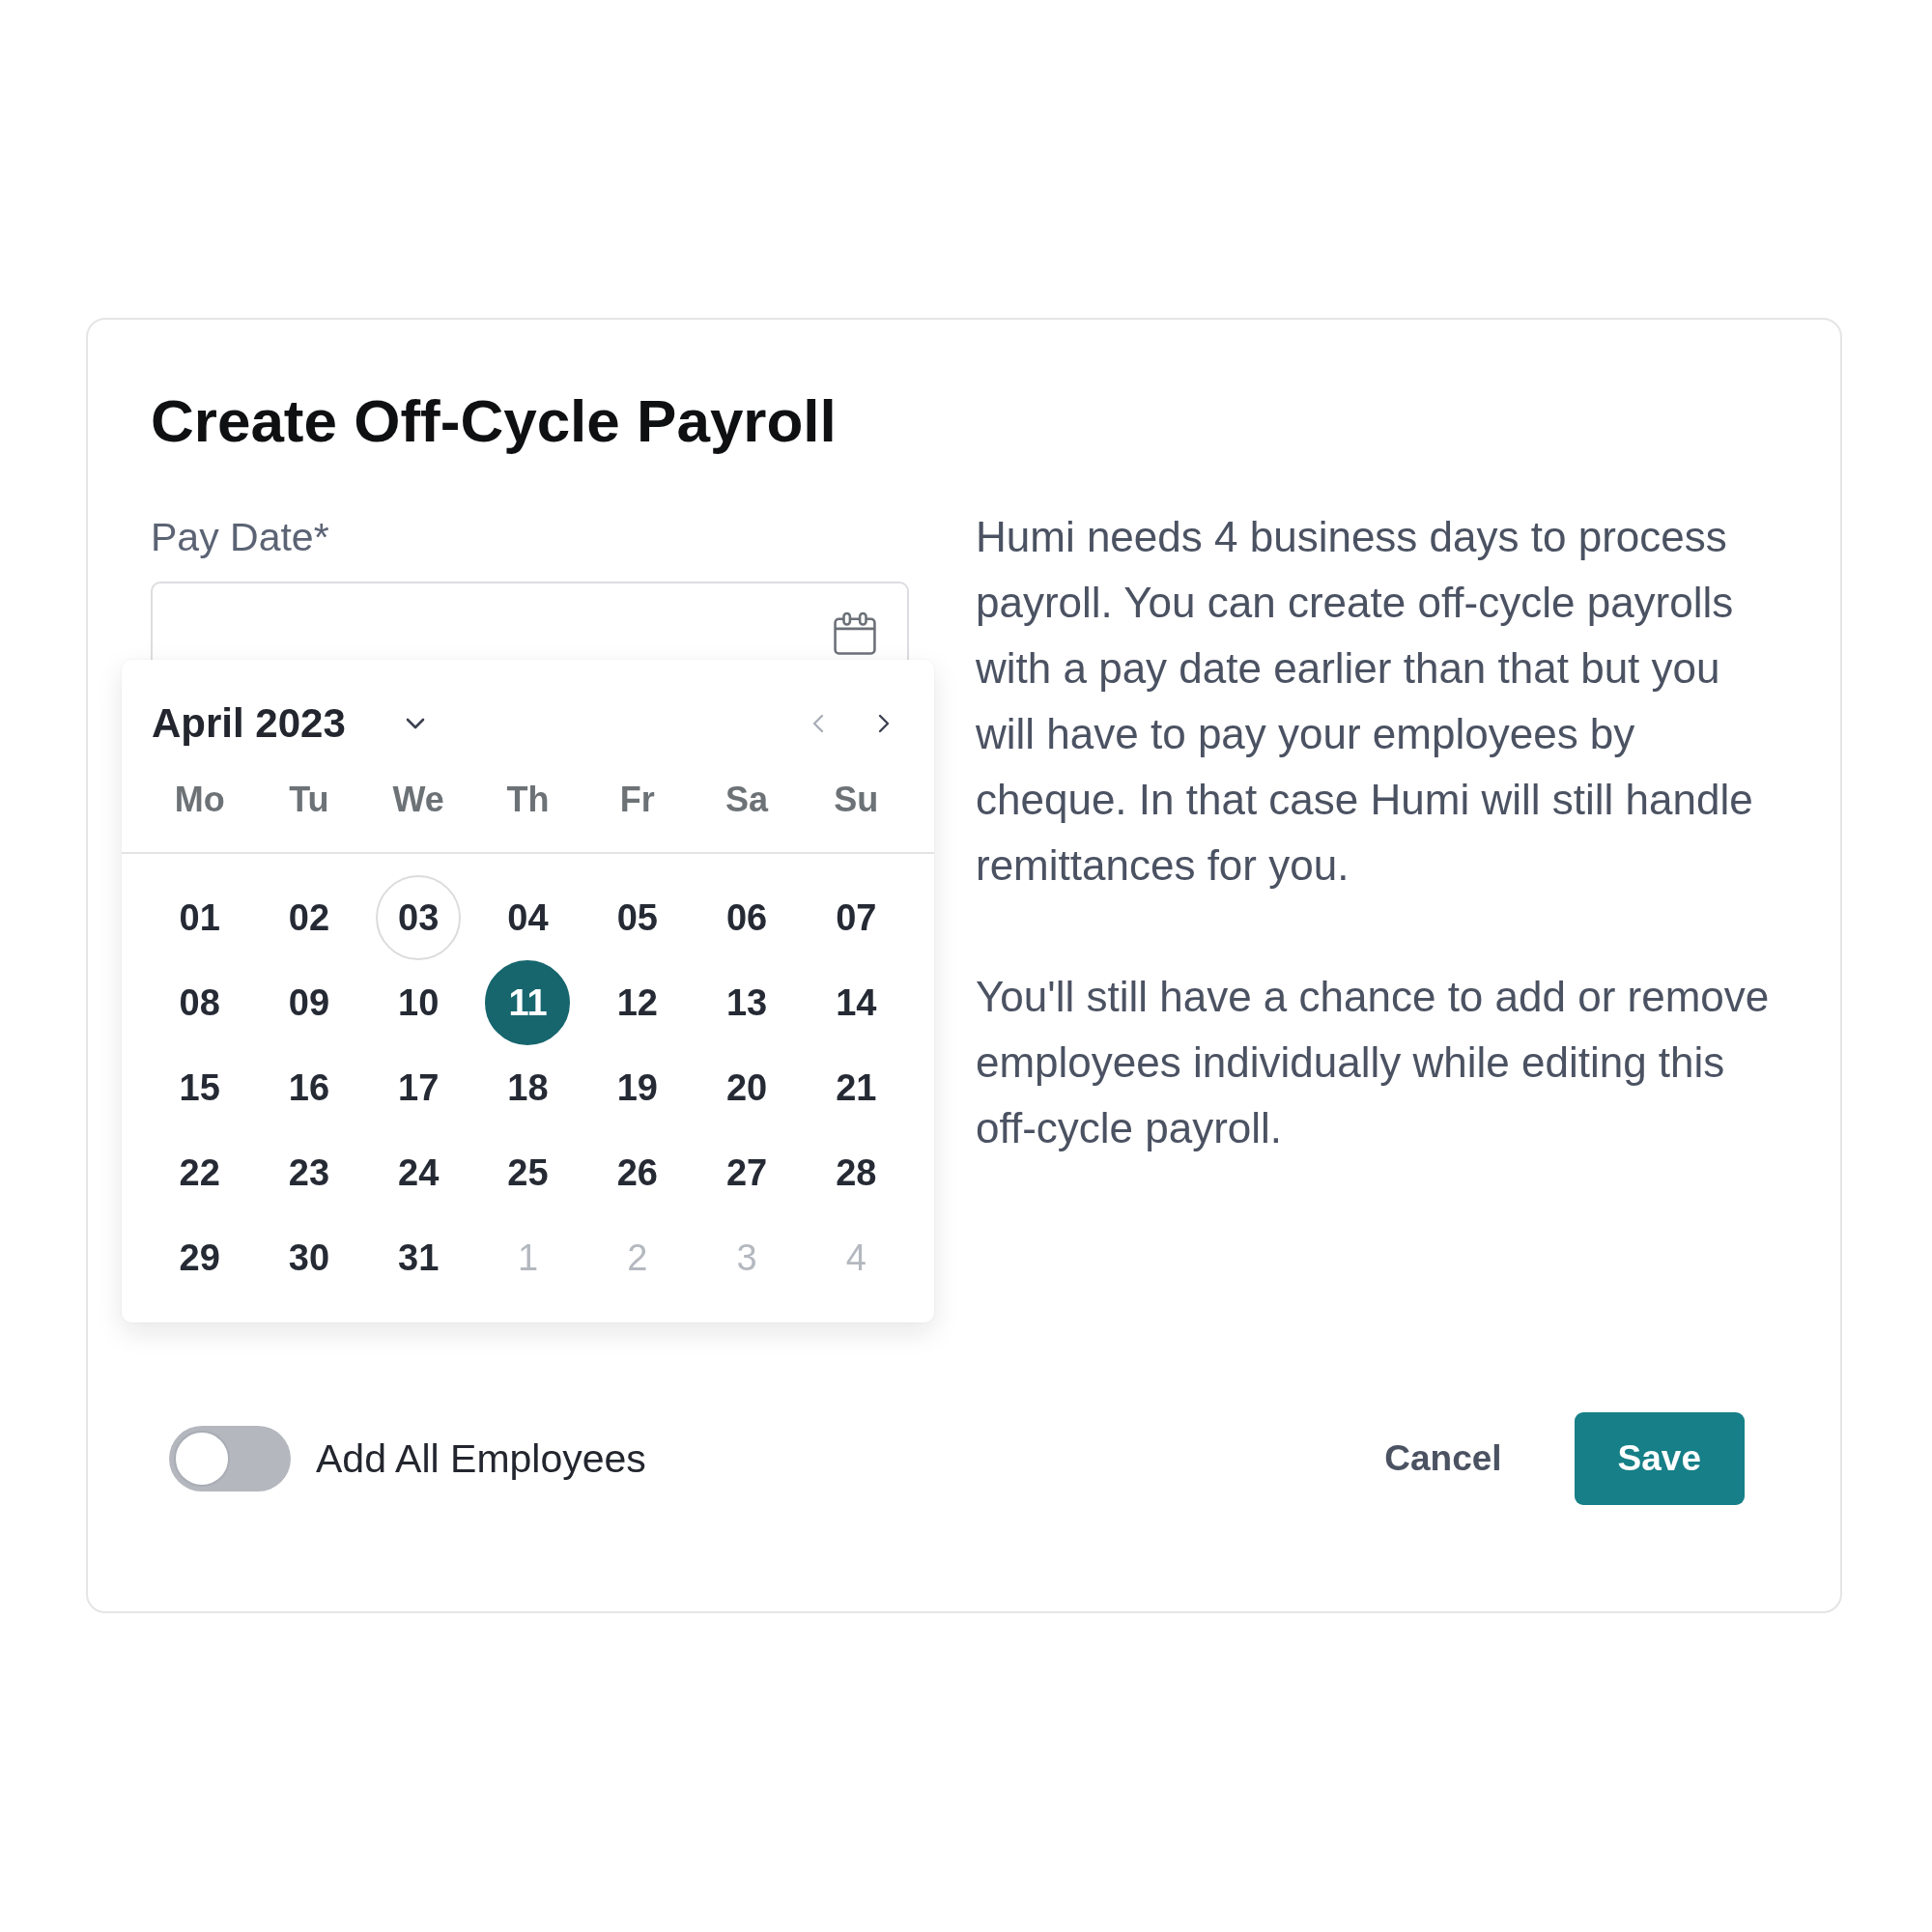 This screenshot has height=1932, width=1932. I want to click on day-button: 14, so click(856, 1002).